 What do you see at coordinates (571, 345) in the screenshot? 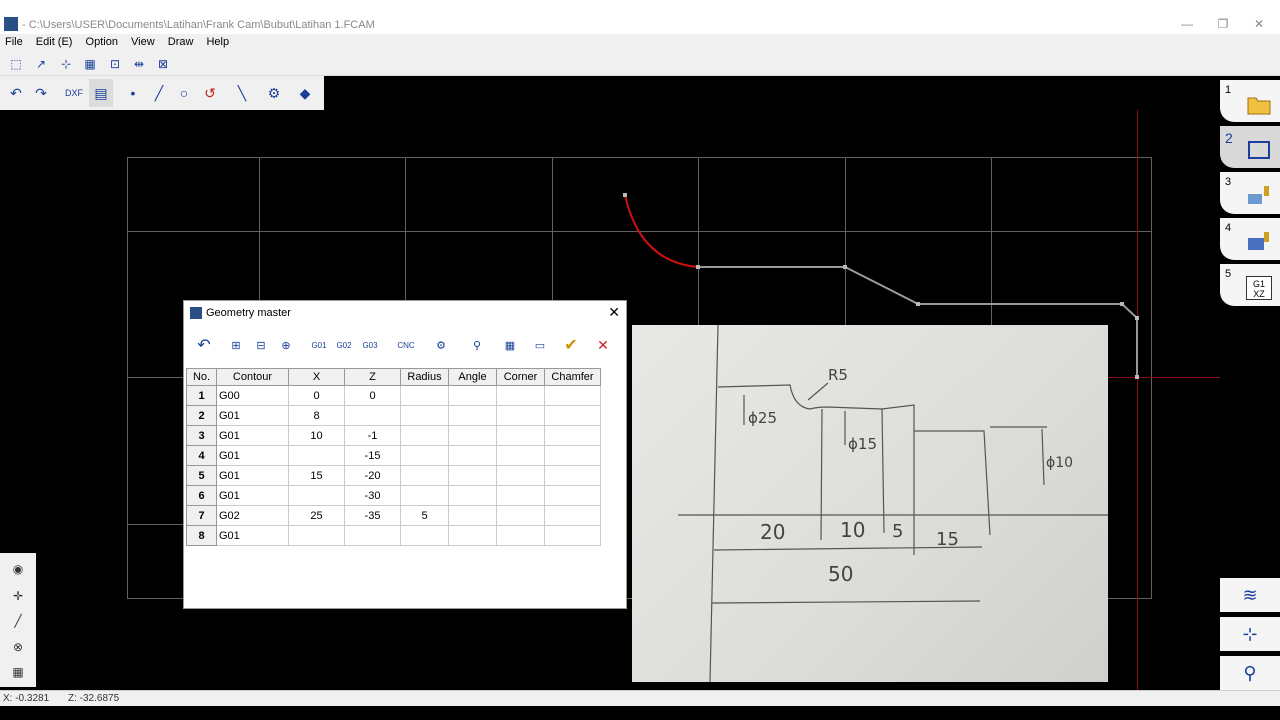
I see `confirm-button: ✔` at bounding box center [571, 345].